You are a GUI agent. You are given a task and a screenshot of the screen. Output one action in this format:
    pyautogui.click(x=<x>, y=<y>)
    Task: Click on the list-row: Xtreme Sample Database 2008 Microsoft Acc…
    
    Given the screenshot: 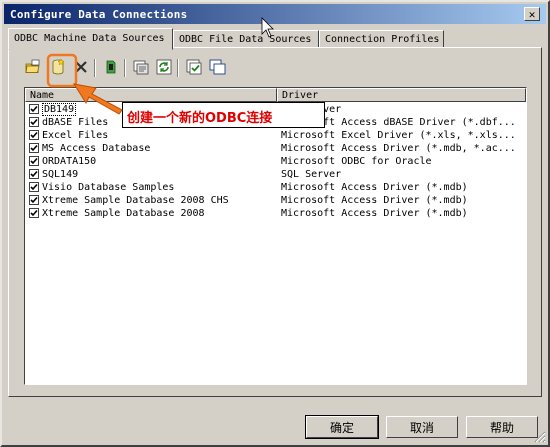 What is the action you would take?
    pyautogui.click(x=275, y=213)
    